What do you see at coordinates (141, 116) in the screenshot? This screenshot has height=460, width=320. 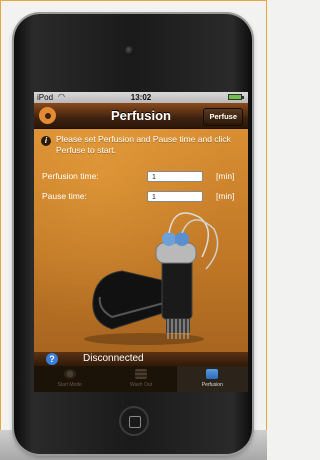 I see `nav-bar: Perfusion Perfuse` at bounding box center [141, 116].